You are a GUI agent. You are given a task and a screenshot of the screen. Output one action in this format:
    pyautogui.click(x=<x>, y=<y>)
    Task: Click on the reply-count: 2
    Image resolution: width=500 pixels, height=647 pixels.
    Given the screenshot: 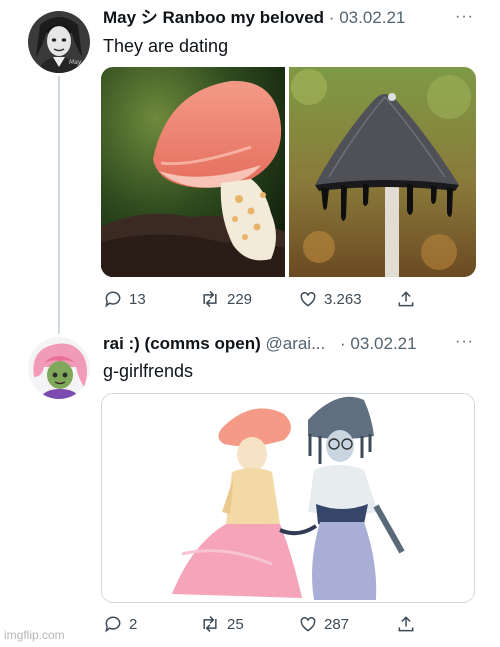 What is the action you would take?
    pyautogui.click(x=133, y=624)
    